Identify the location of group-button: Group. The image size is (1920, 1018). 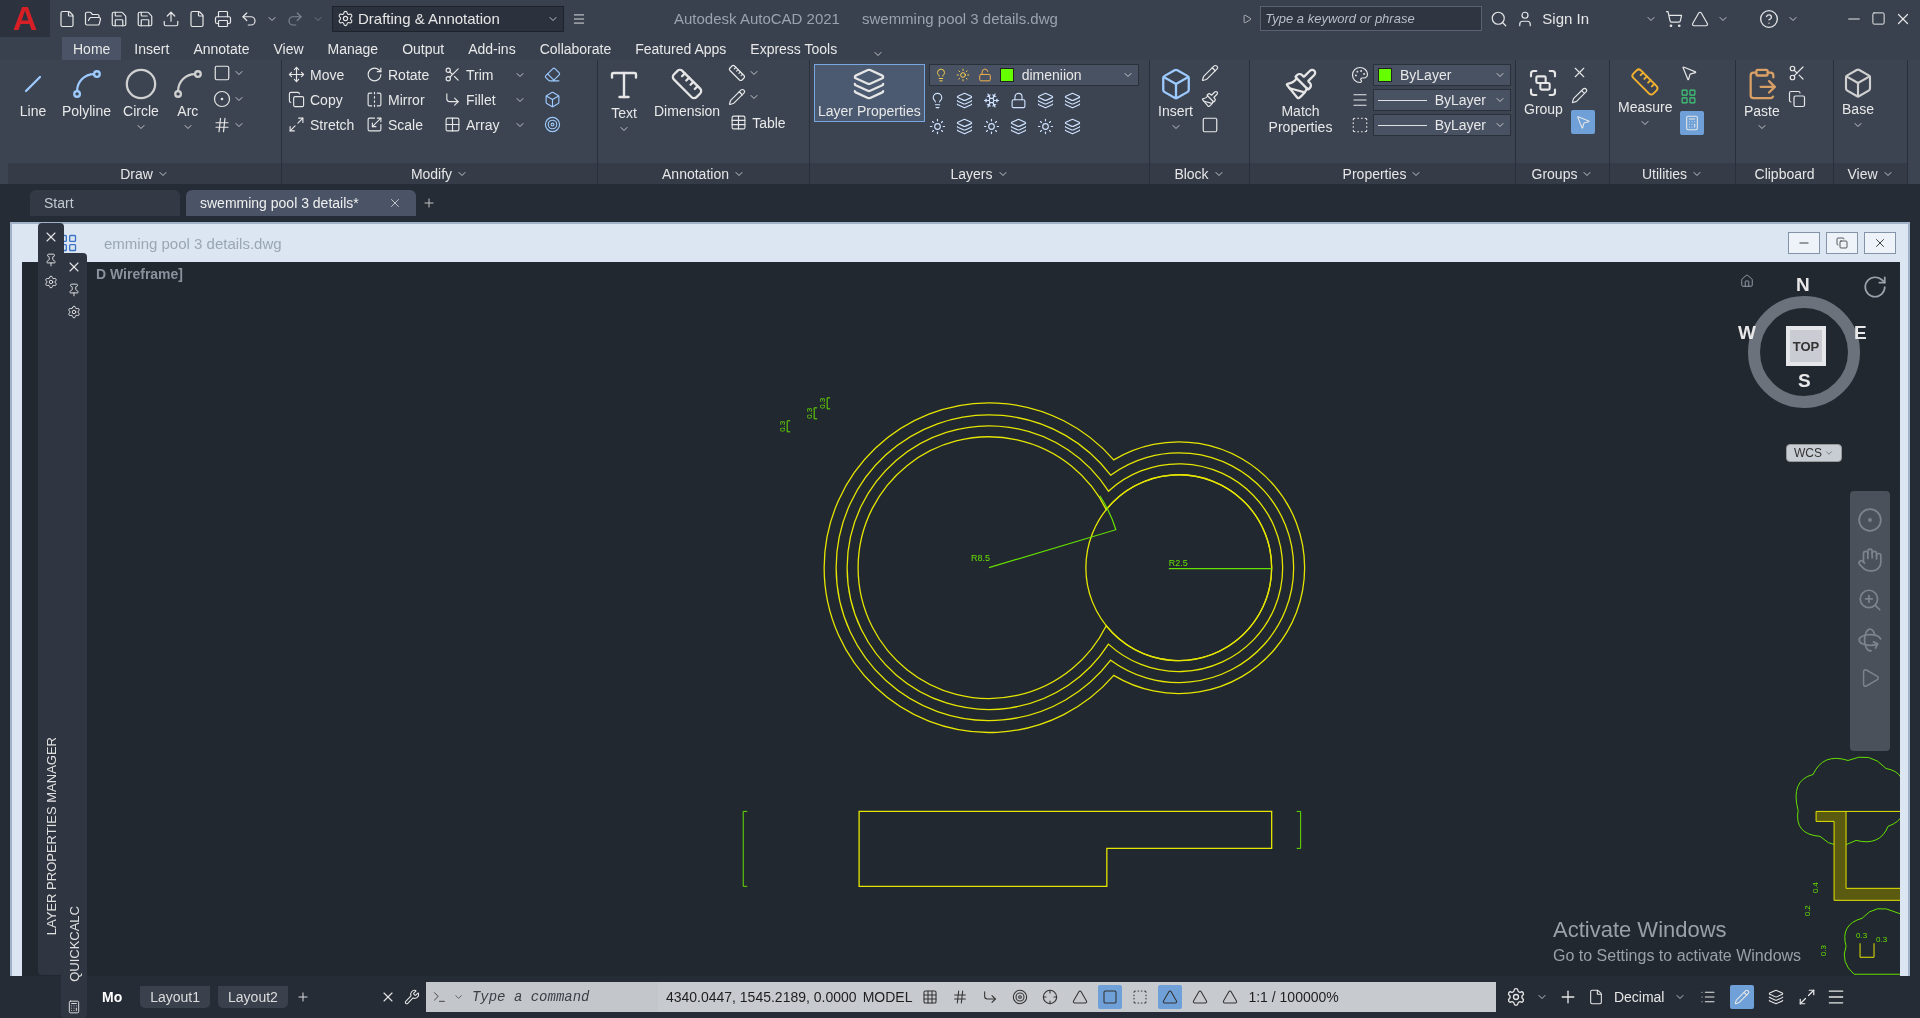
(1543, 92).